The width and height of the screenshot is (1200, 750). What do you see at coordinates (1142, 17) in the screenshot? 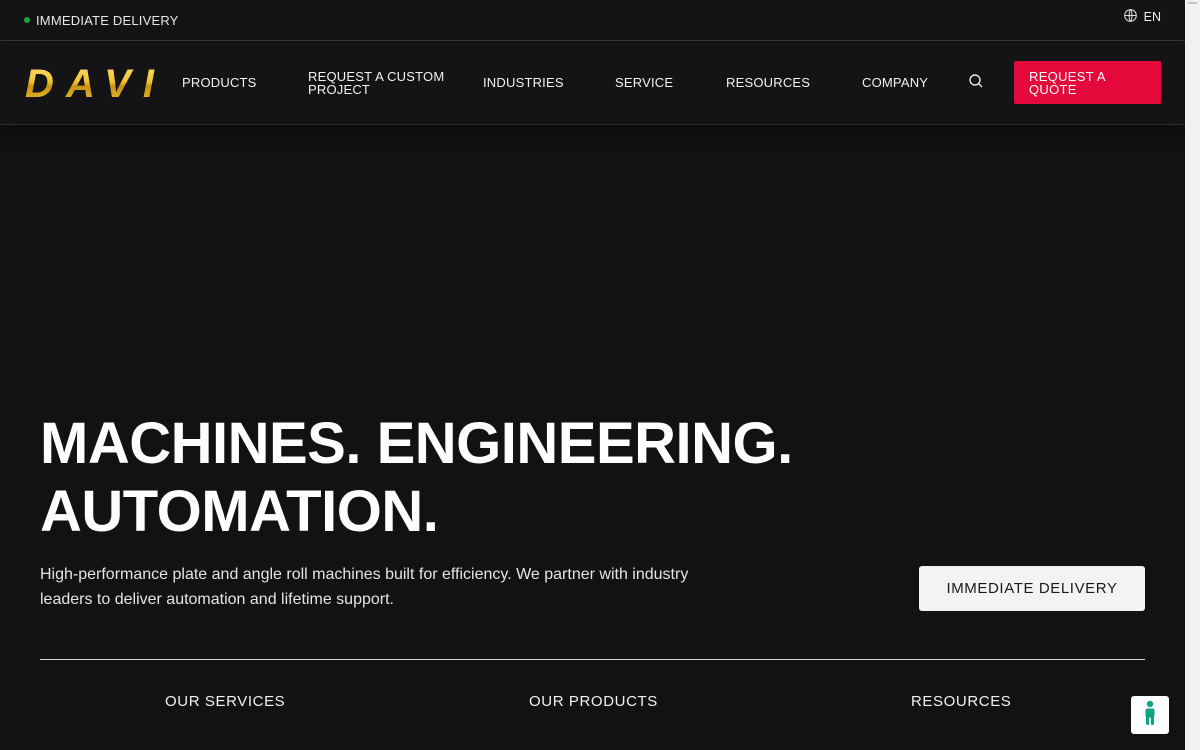
I see `language-selector: EN` at bounding box center [1142, 17].